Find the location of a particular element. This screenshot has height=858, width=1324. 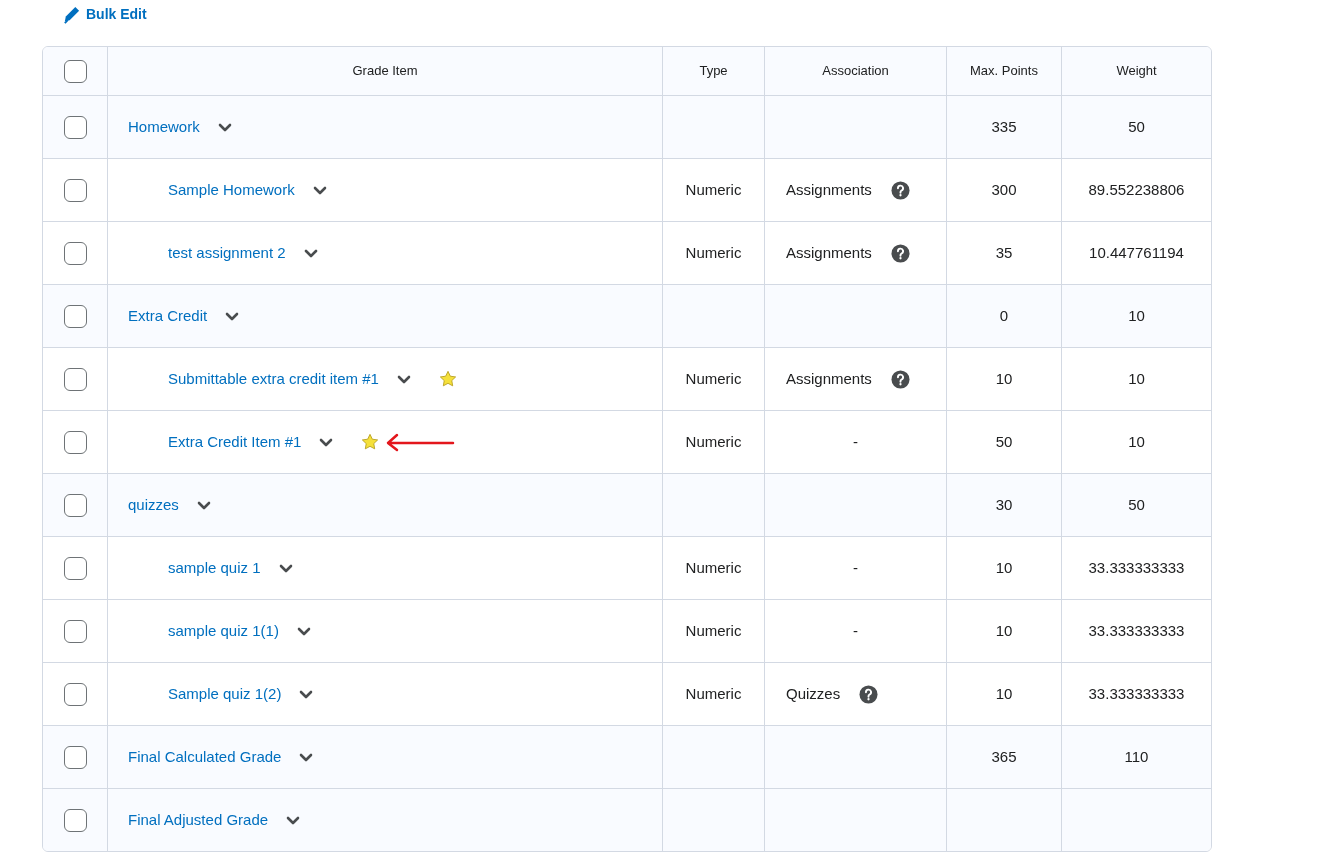

max-points-text: 50 is located at coordinates (1004, 441).